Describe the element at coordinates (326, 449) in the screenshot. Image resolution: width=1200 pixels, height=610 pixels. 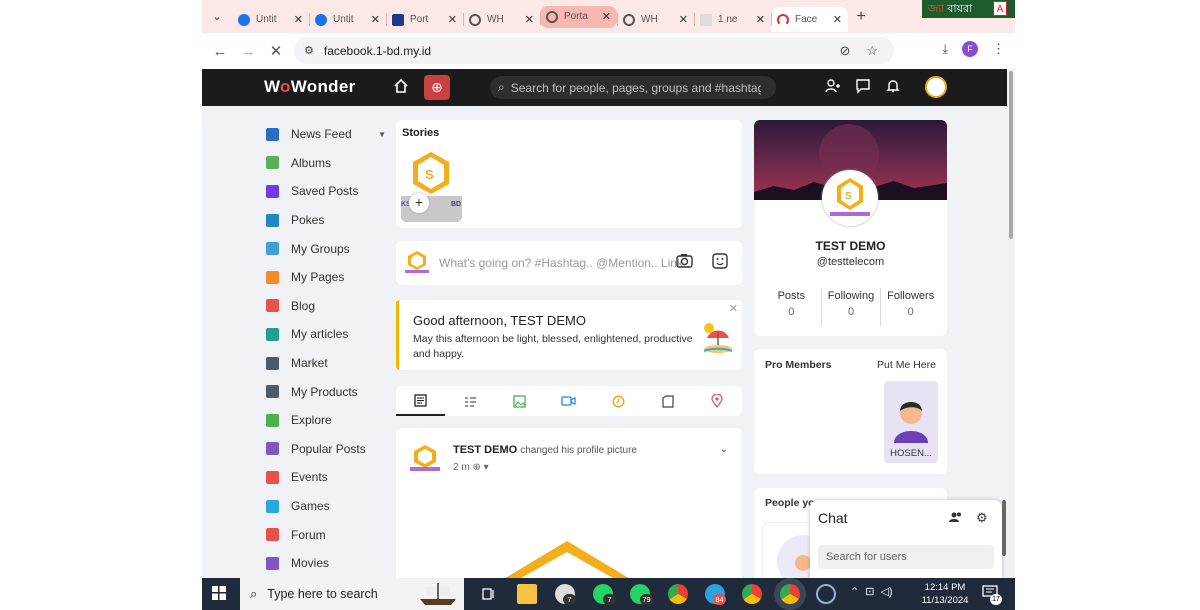
I see `sidebar-item-popular-posts: Popular Posts` at that location.